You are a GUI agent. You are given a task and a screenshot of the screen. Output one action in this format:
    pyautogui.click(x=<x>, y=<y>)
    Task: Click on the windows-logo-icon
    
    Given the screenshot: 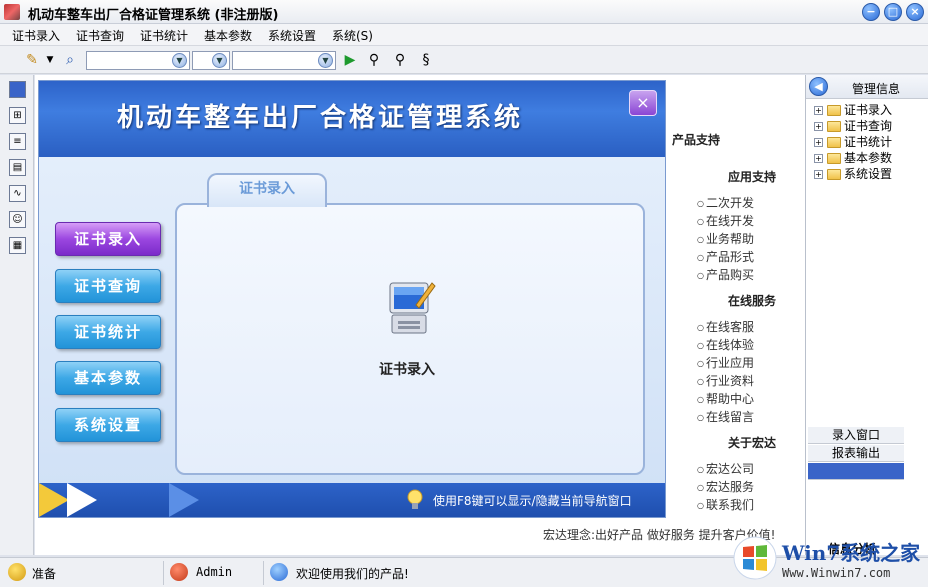 What is the action you would take?
    pyautogui.click(x=755, y=558)
    